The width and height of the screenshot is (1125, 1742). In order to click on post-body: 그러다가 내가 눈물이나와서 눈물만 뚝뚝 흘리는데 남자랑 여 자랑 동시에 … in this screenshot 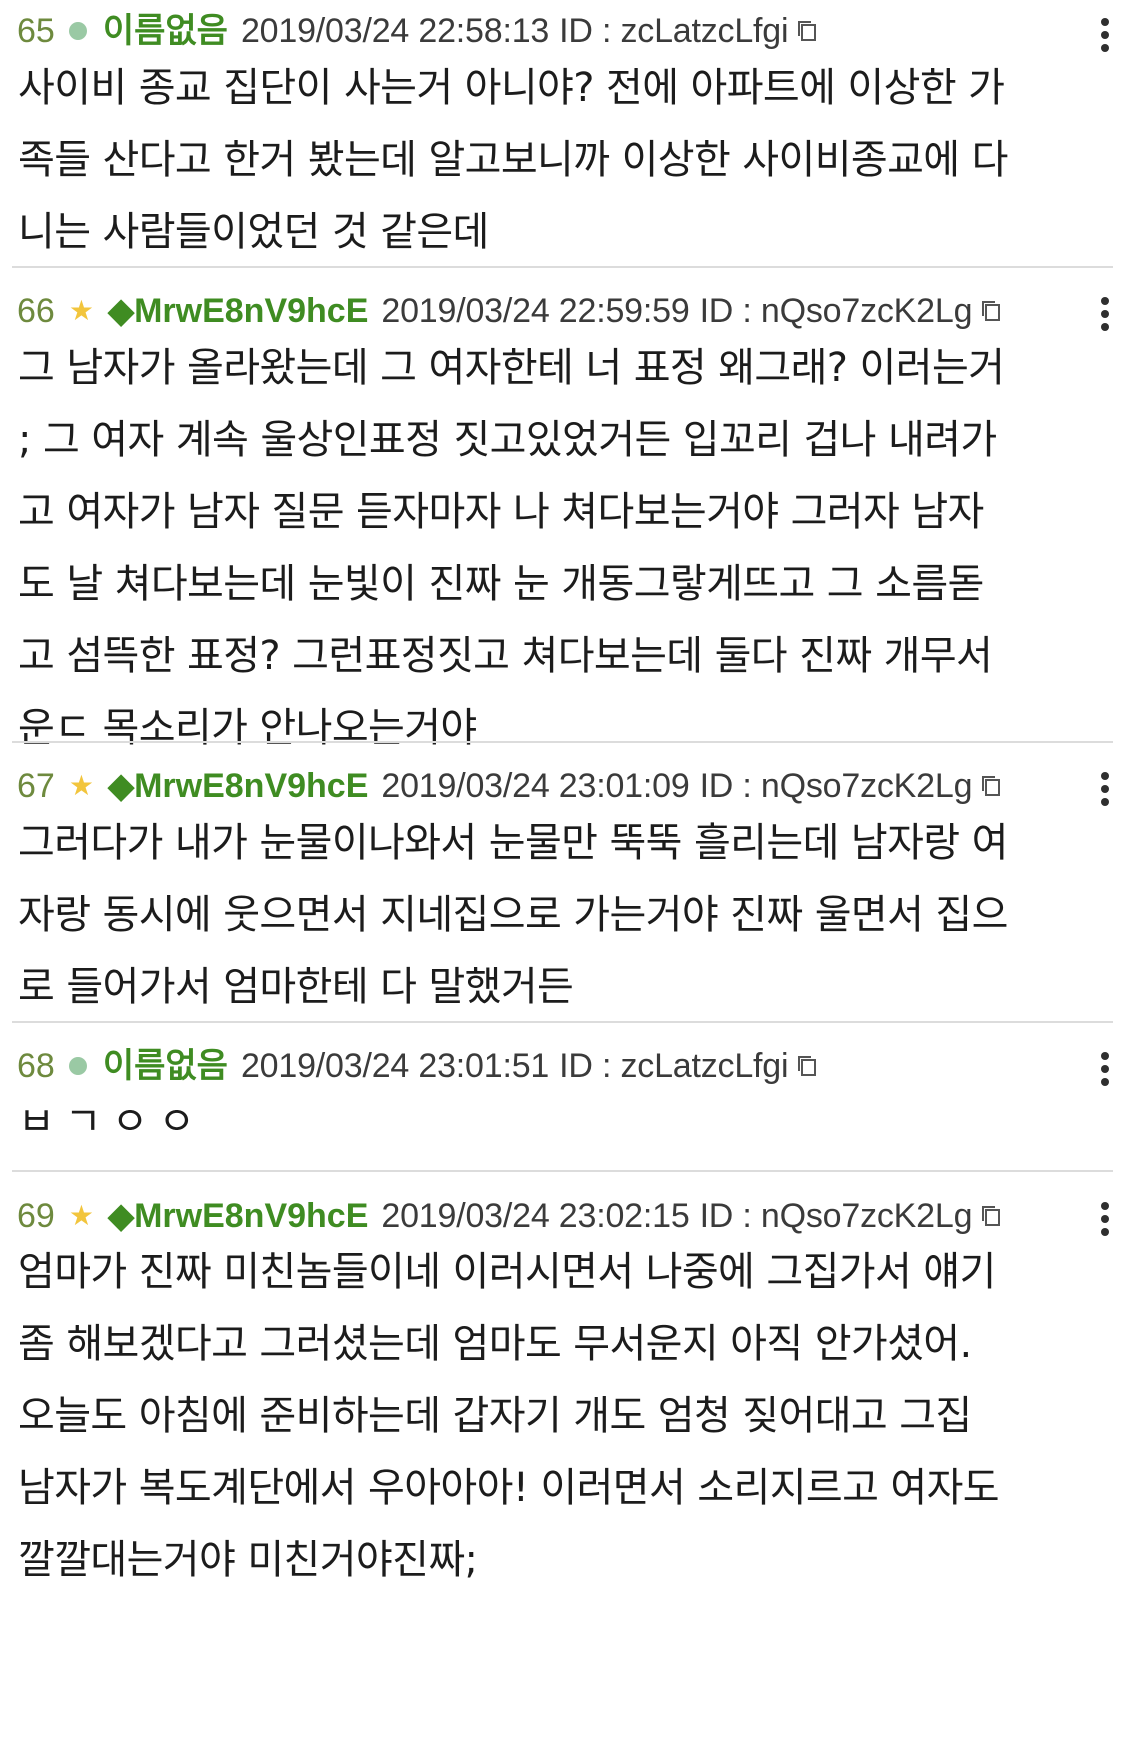, I will do `click(513, 915)`.